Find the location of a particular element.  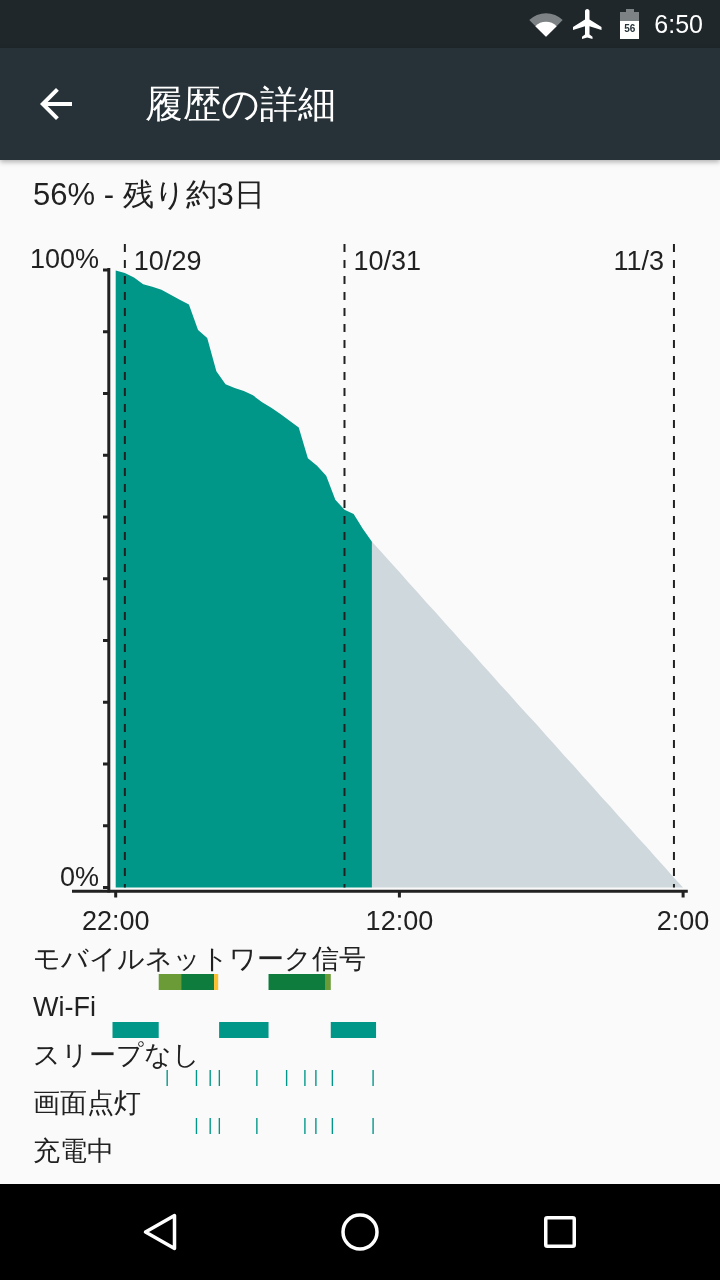

wifi-icon is located at coordinates (546, 25).